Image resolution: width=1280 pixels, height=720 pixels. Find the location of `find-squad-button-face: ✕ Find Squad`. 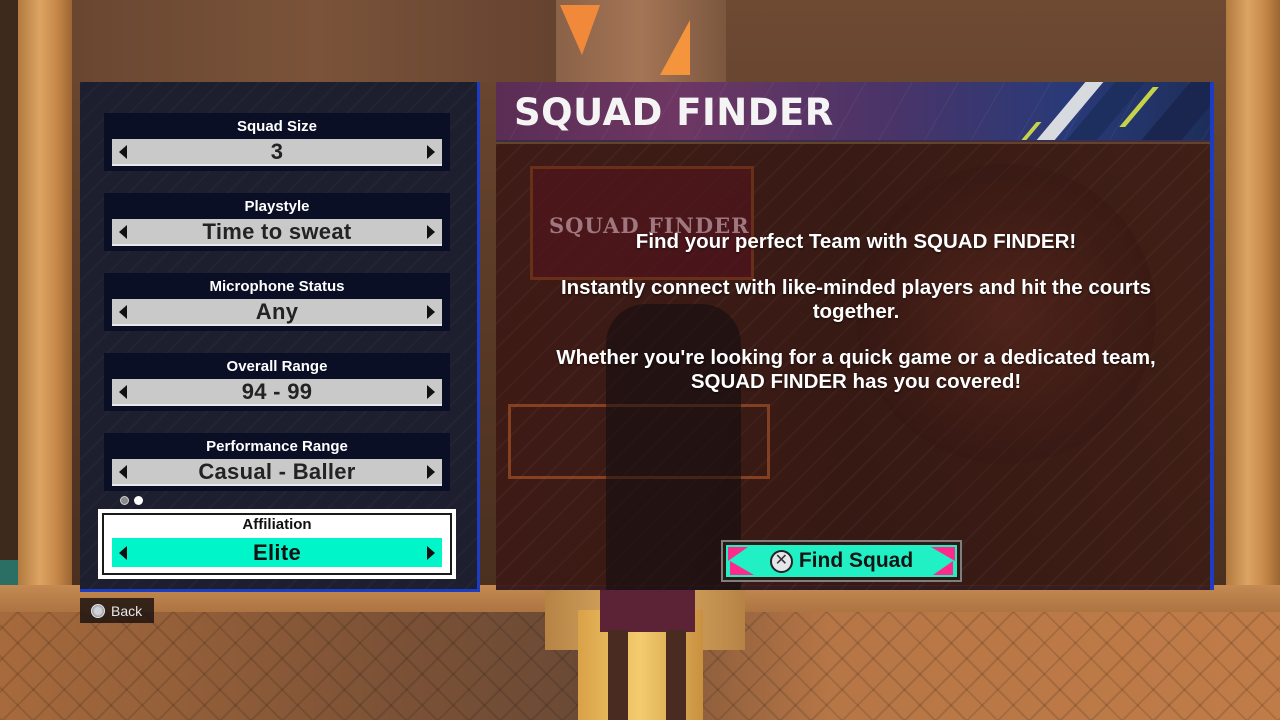

find-squad-button-face: ✕ Find Squad is located at coordinates (841, 561).